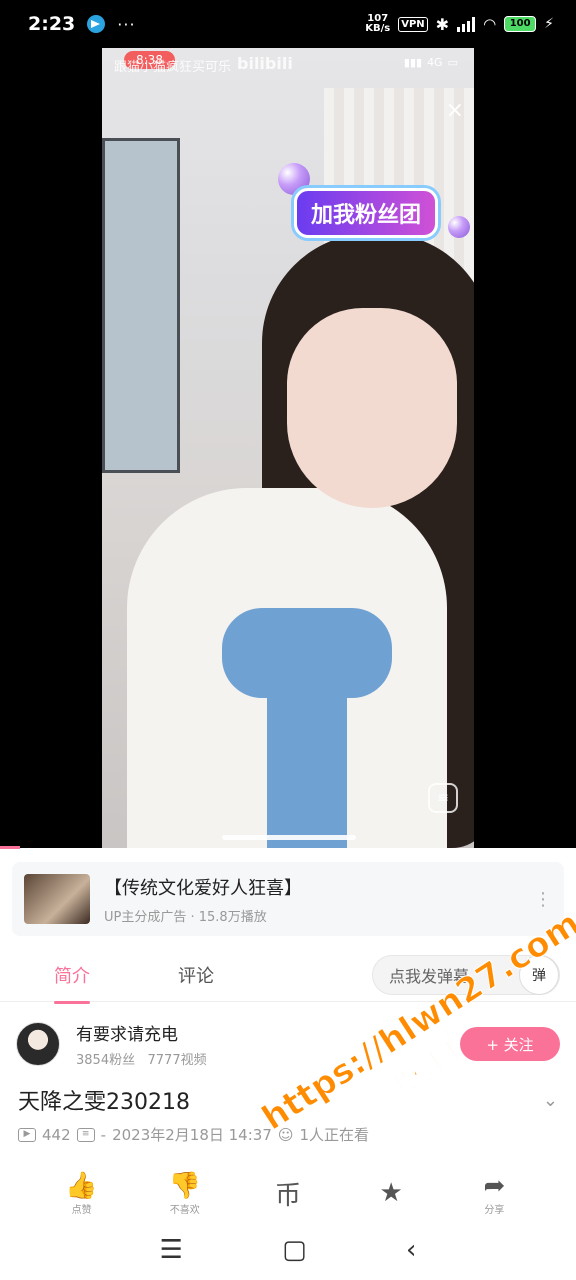  What do you see at coordinates (452, 62) in the screenshot?
I see `inner-battery-icon: ▭` at bounding box center [452, 62].